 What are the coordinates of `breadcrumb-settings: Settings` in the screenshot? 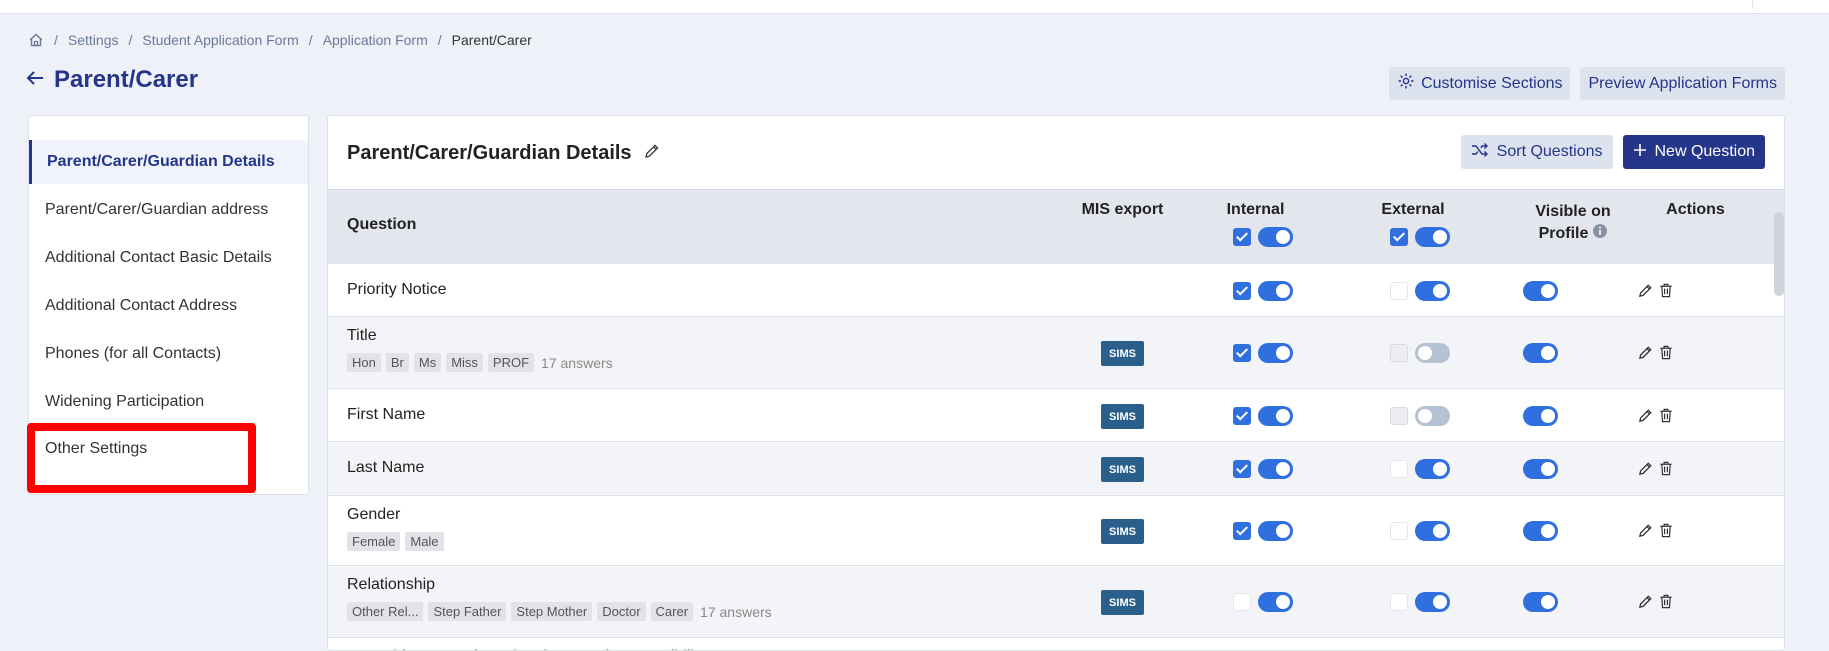 It's located at (93, 40).